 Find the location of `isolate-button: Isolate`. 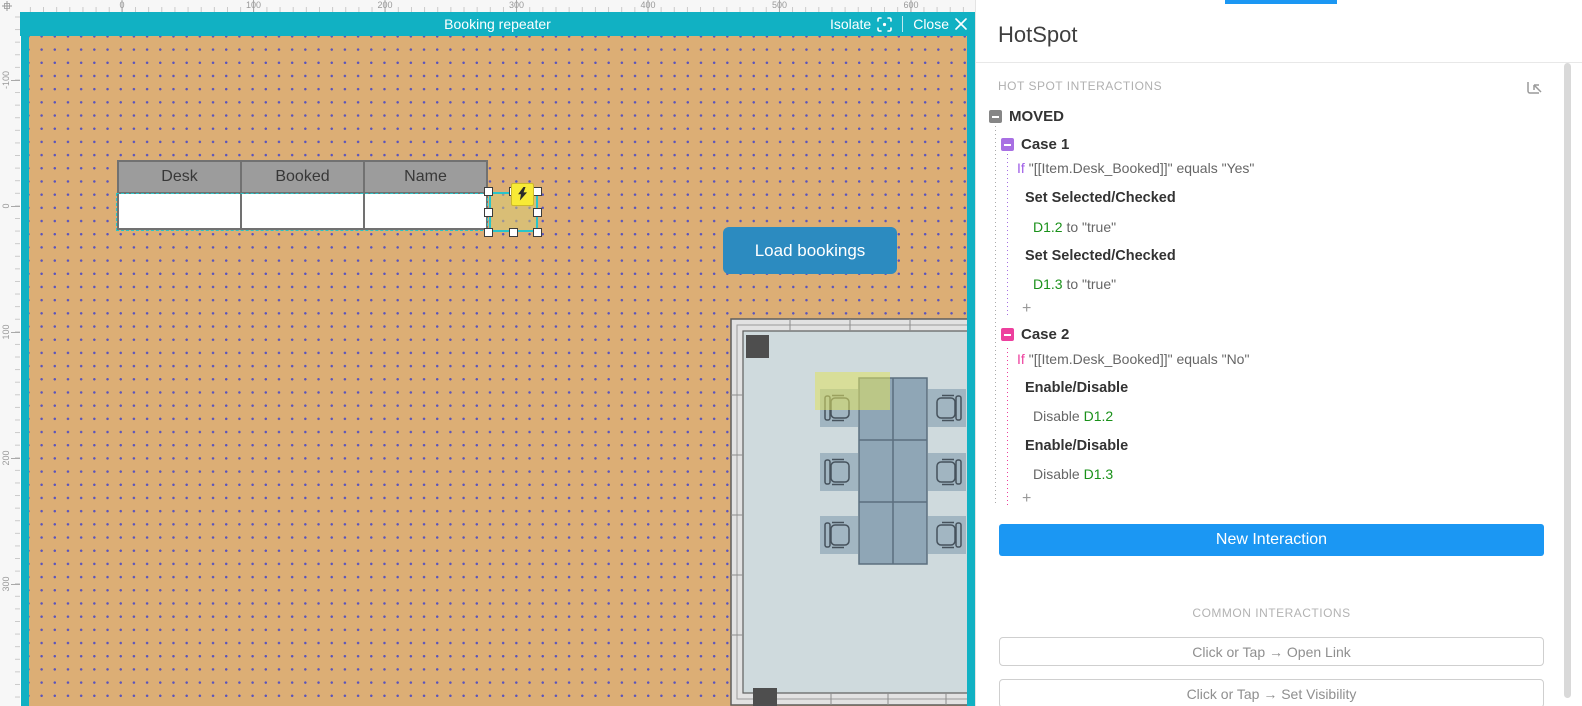

isolate-button: Isolate is located at coordinates (861, 24).